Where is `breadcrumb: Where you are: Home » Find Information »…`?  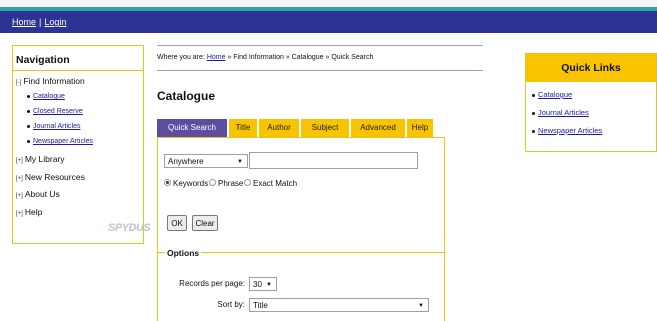 breadcrumb: Where you are: Home » Find Information »… is located at coordinates (265, 57).